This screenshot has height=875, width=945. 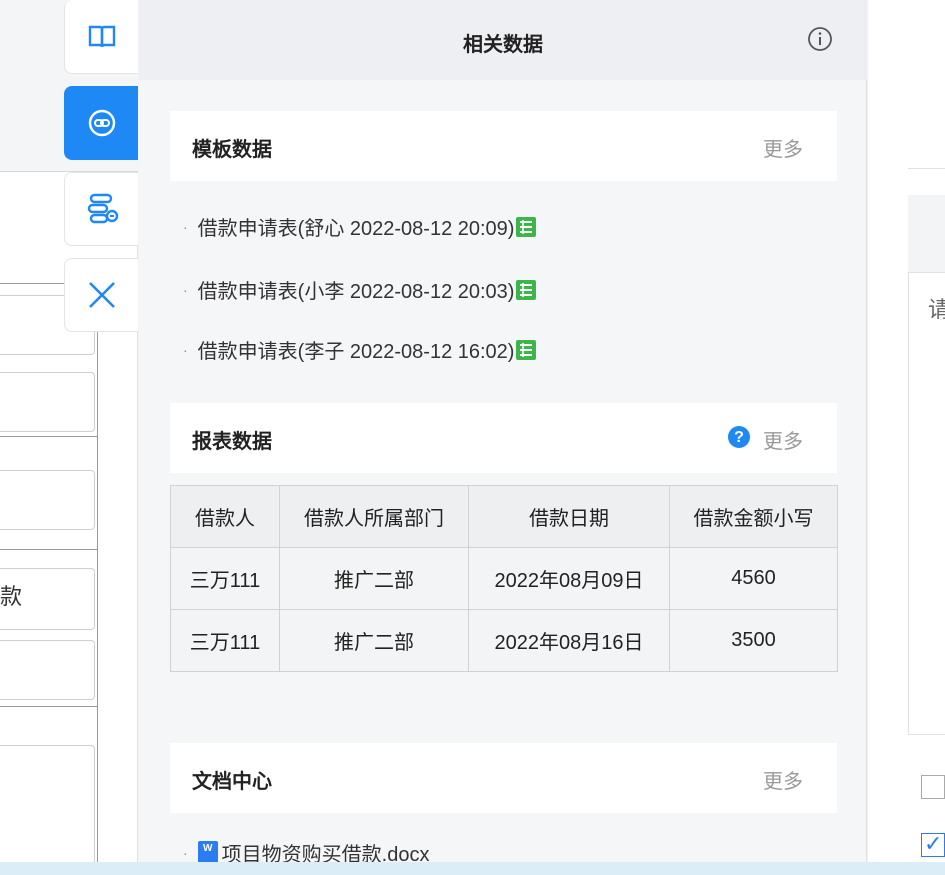 I want to click on info-icon, so click(x=820, y=39).